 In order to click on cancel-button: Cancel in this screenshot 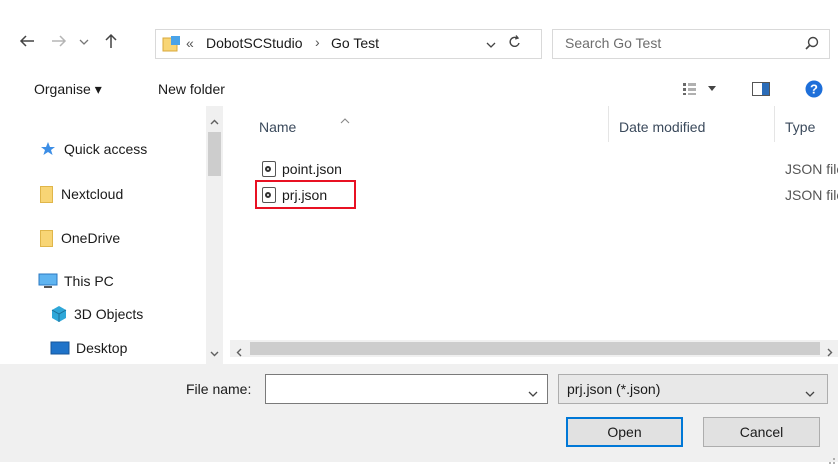, I will do `click(761, 432)`.